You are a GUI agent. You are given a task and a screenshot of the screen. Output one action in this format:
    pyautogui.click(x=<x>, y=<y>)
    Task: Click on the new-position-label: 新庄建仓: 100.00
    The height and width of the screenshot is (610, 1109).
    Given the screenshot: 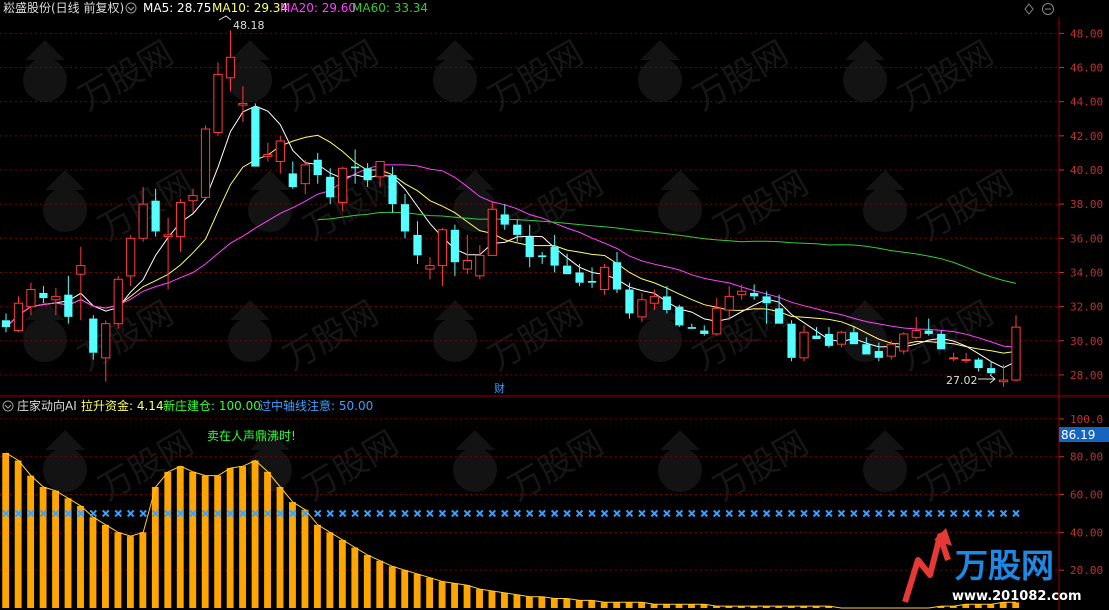 What is the action you would take?
    pyautogui.click(x=212, y=405)
    